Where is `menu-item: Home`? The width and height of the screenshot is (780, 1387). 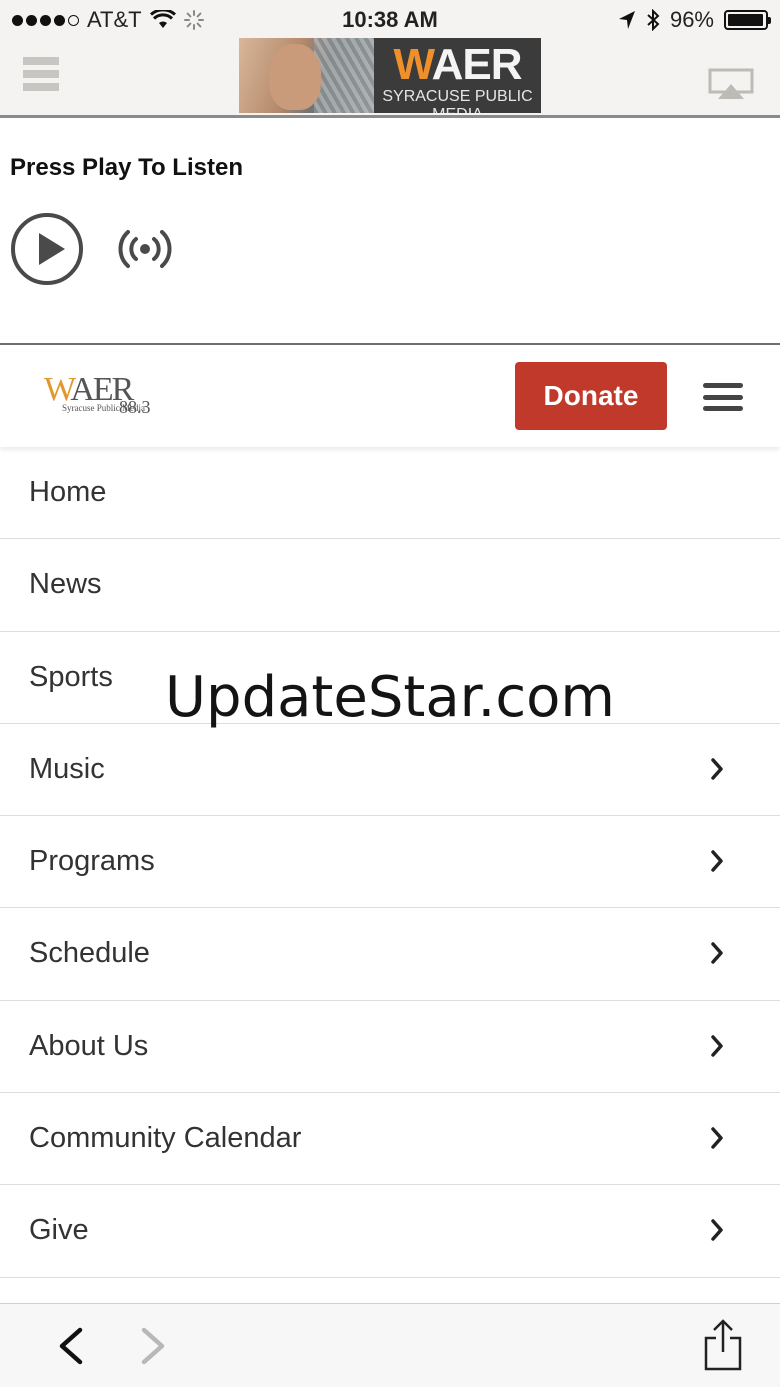 menu-item: Home is located at coordinates (390, 493).